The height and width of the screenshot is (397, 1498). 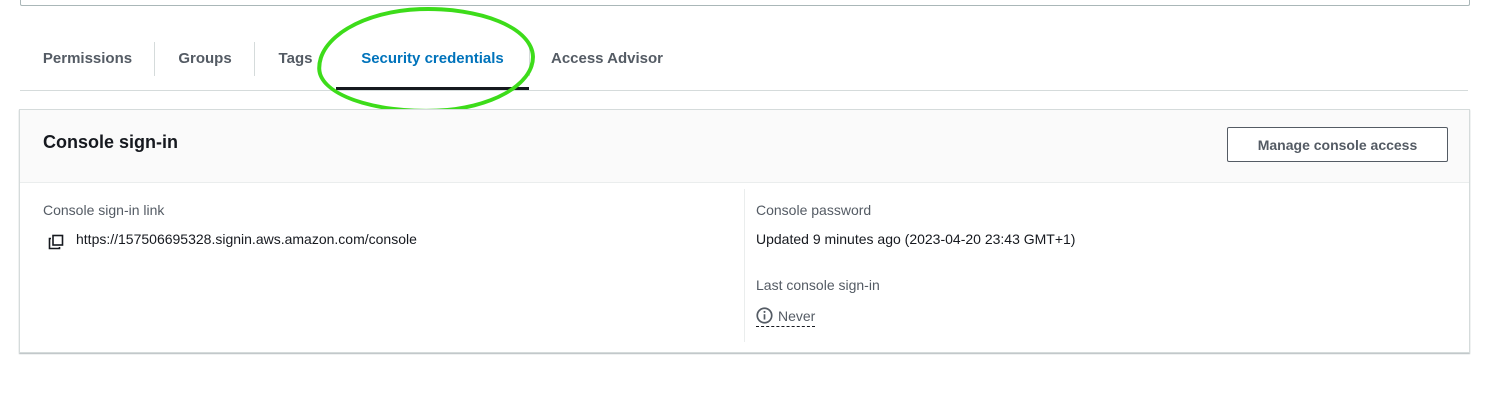 What do you see at coordinates (110, 142) in the screenshot?
I see `panel-title: Console sign-in` at bounding box center [110, 142].